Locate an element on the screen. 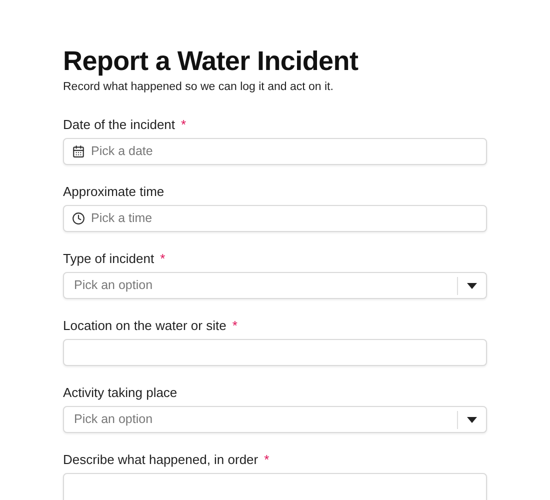 The height and width of the screenshot is (500, 550). input-field is located at coordinates (275, 352).